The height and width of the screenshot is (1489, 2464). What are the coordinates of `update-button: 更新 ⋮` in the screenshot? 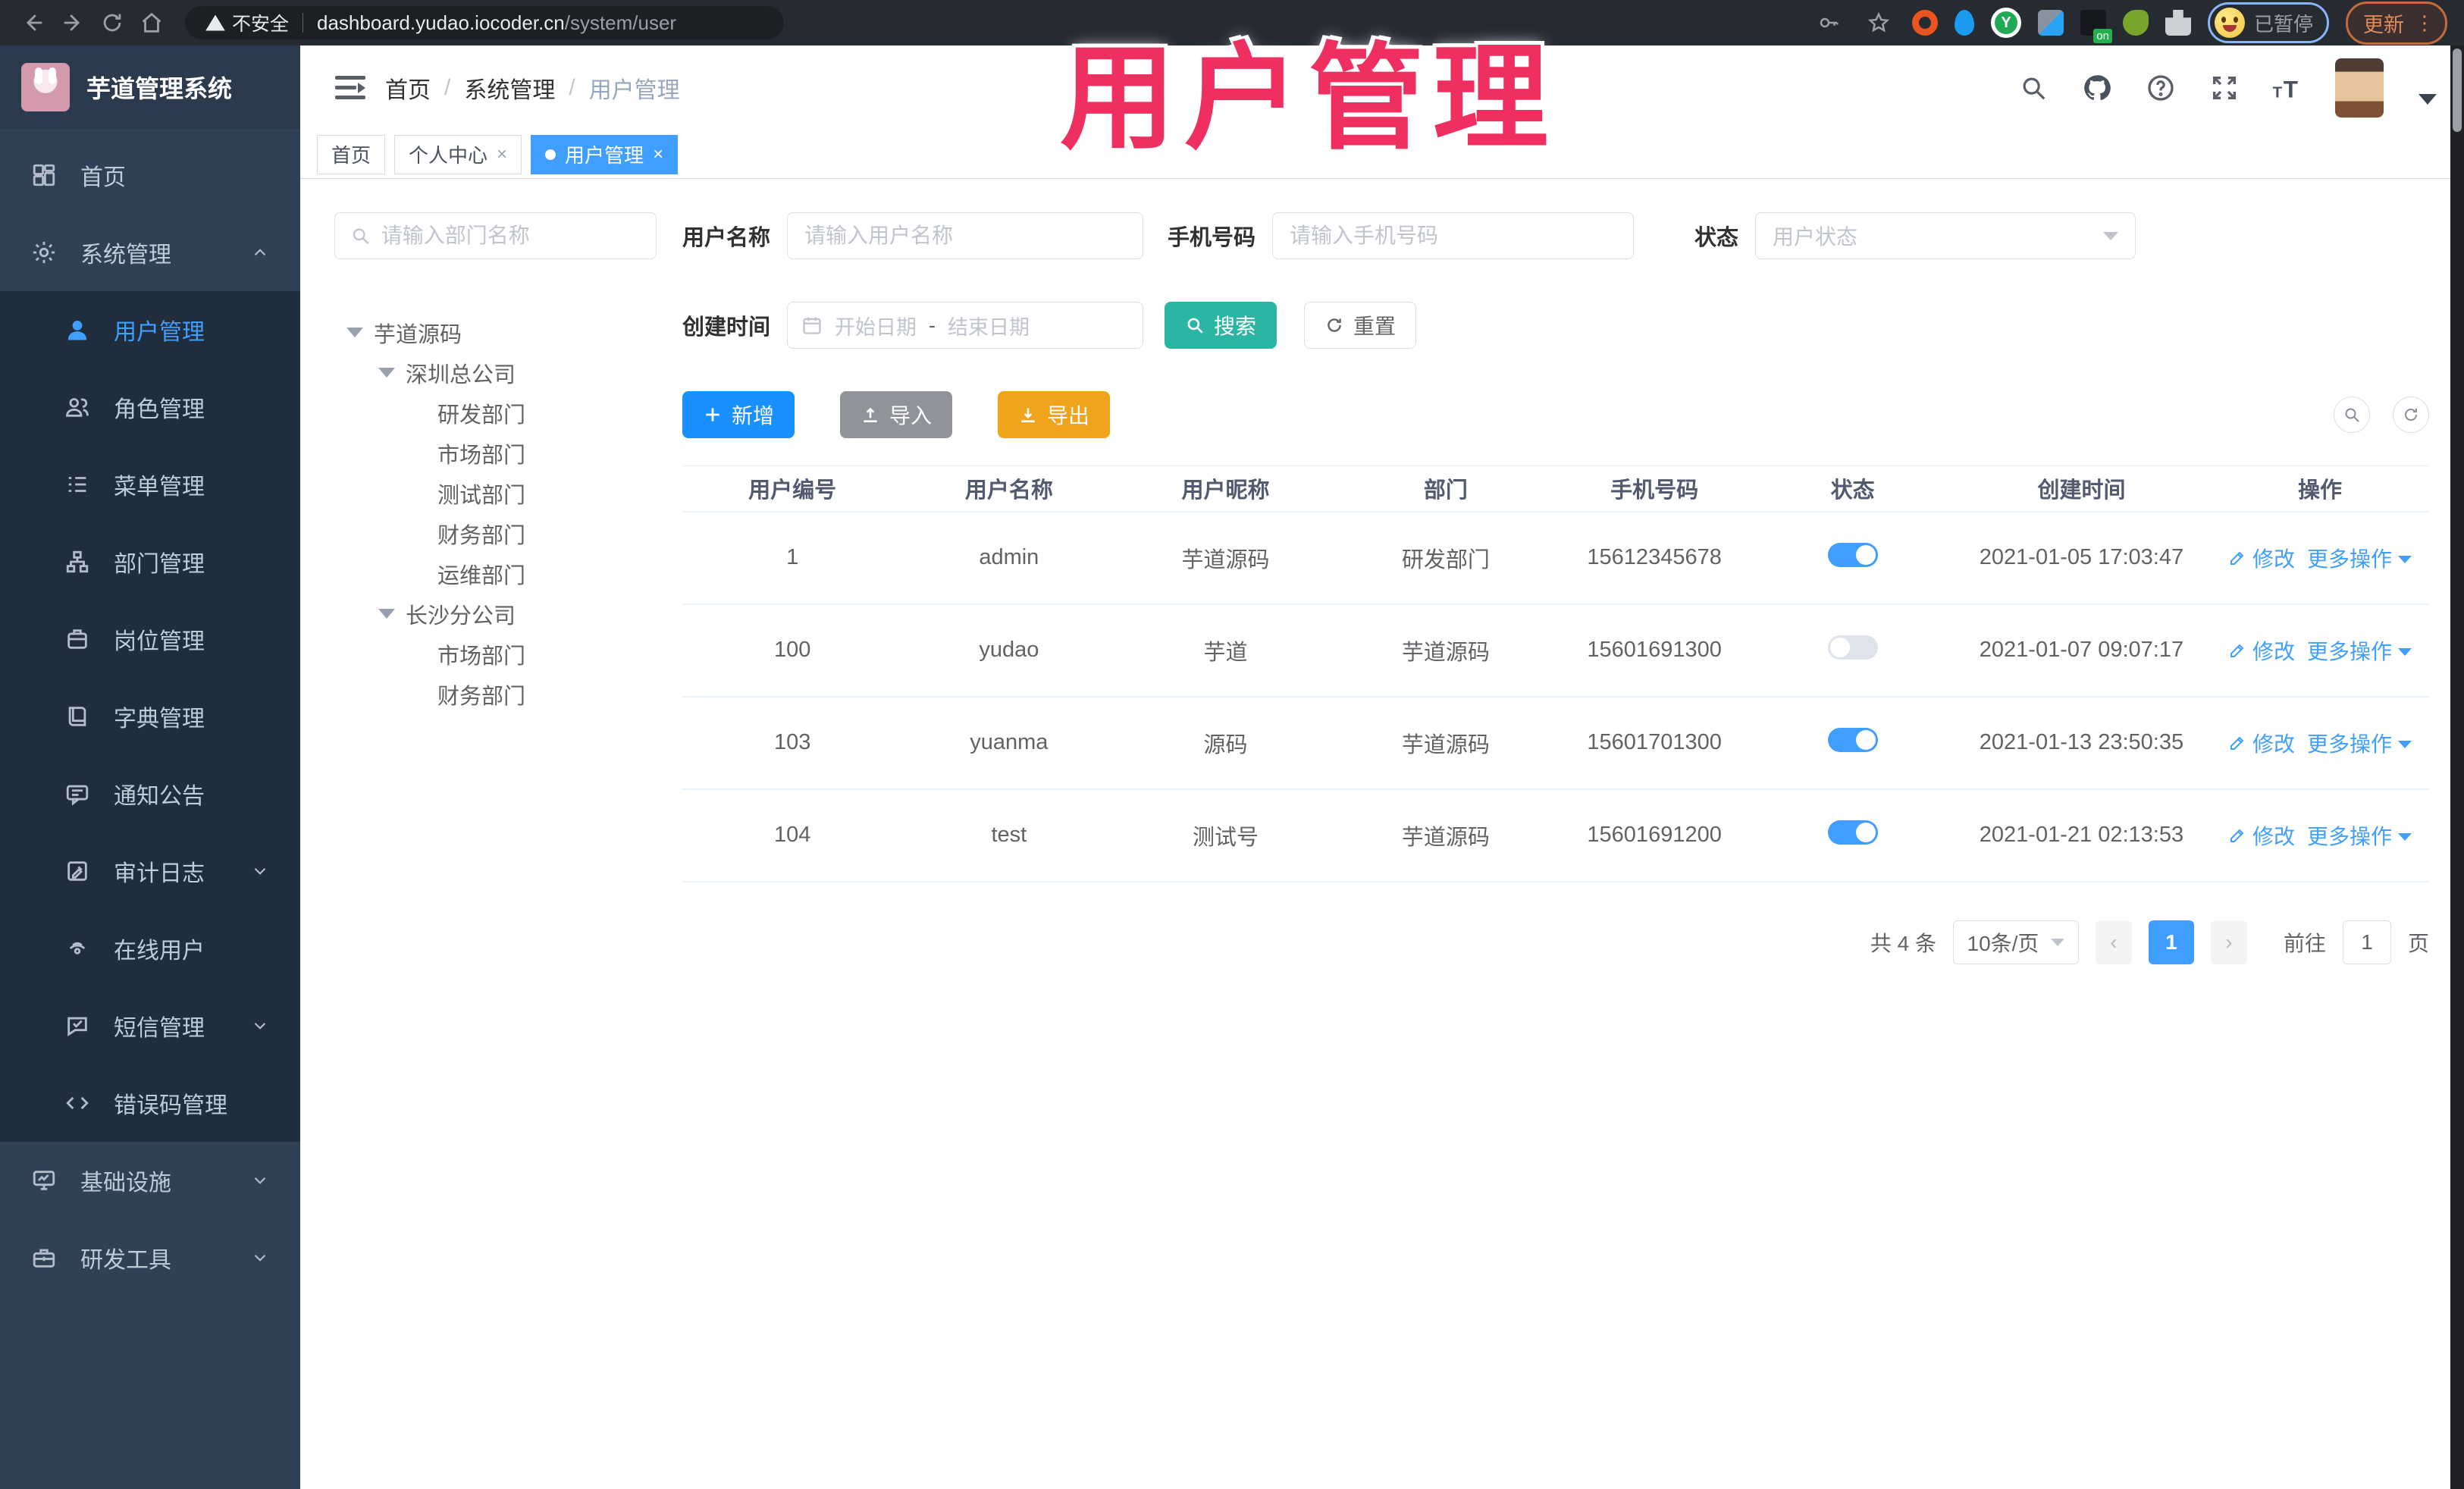 It's located at (2397, 23).